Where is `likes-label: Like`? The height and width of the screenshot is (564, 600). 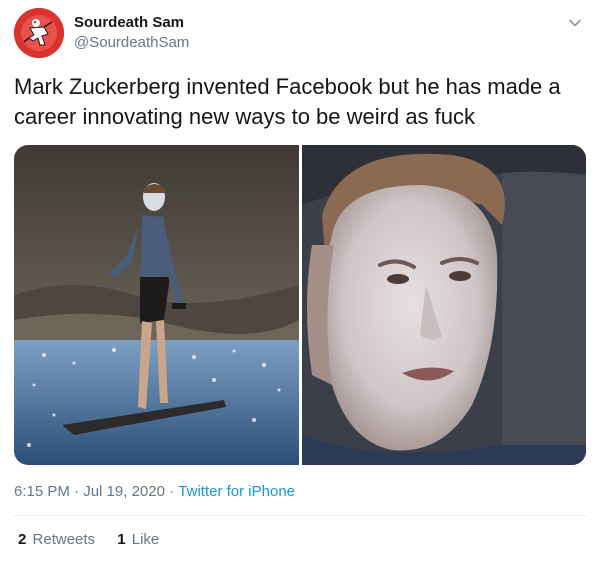
likes-label: Like is located at coordinates (145, 539).